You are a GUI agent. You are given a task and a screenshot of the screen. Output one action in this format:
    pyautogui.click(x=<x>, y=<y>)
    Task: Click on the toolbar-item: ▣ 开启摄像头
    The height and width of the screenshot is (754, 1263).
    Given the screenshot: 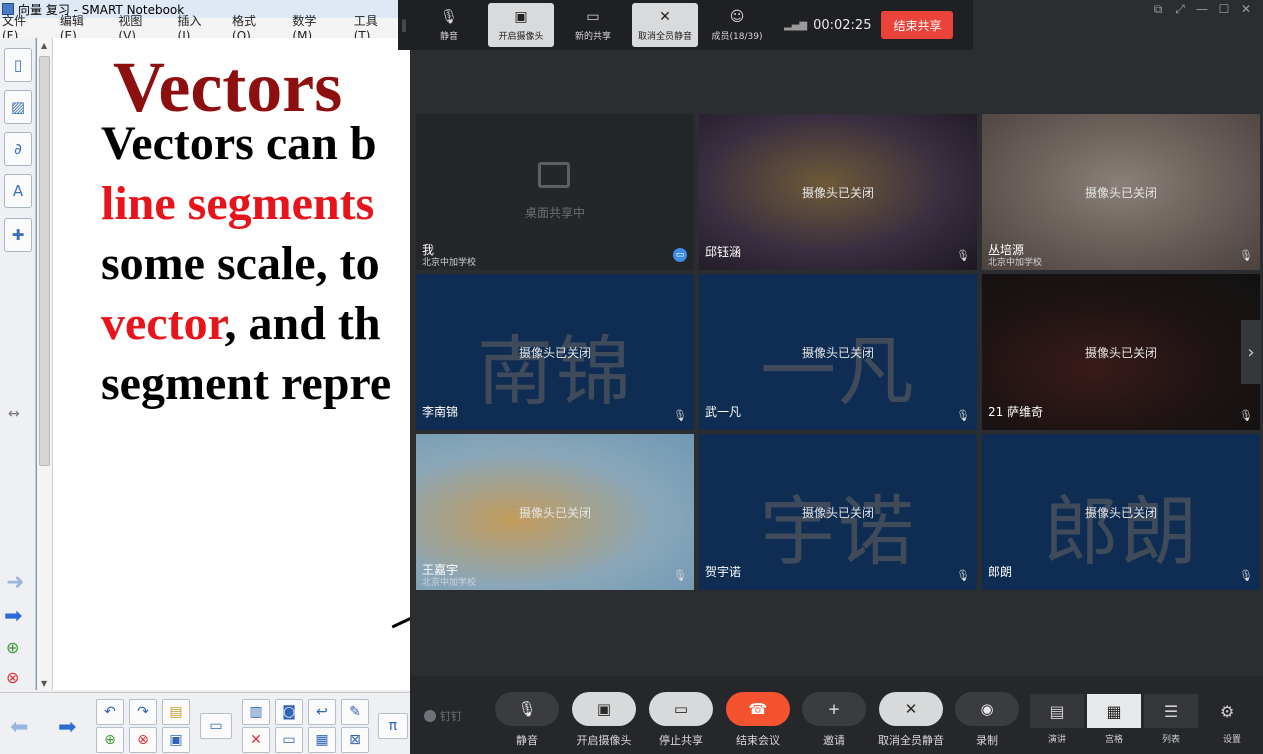 What is the action you would take?
    pyautogui.click(x=521, y=25)
    